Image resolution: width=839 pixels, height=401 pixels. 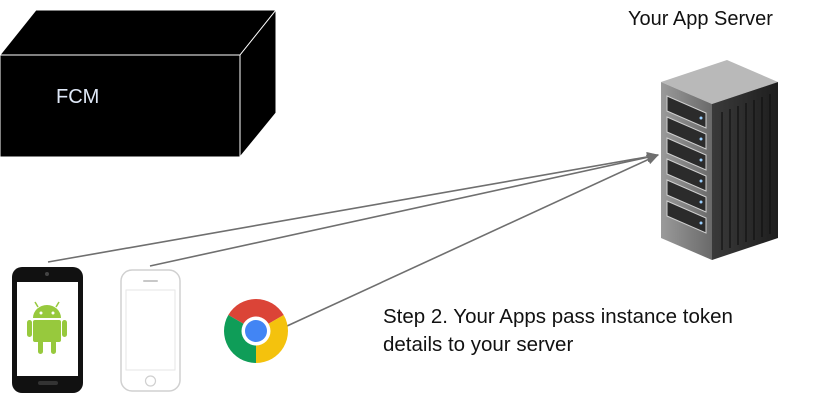 What do you see at coordinates (558, 316) in the screenshot?
I see `step-line-1: Step 2. Your Apps pass instance token` at bounding box center [558, 316].